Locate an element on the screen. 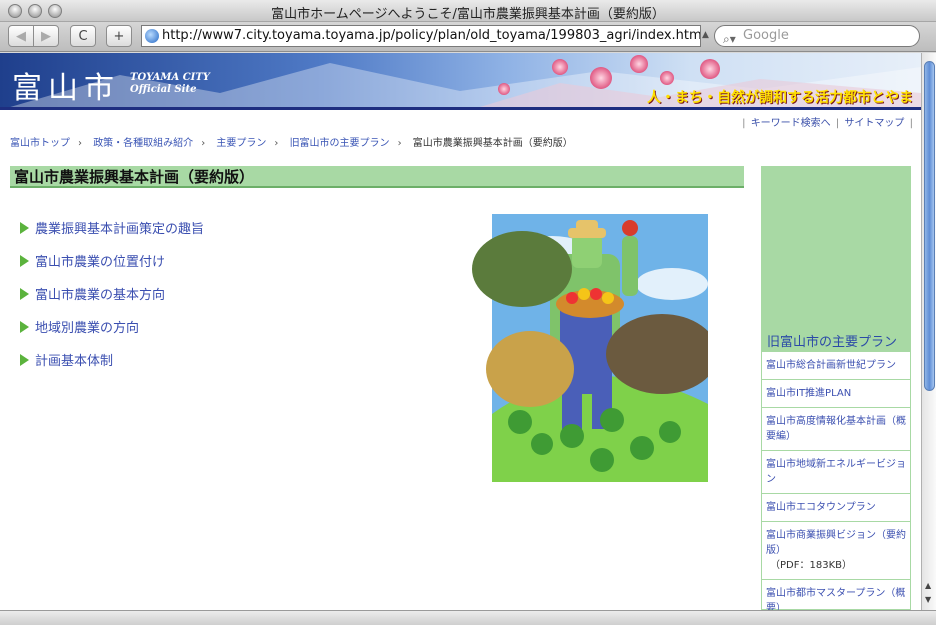  search-placeholder: Google is located at coordinates (766, 35).